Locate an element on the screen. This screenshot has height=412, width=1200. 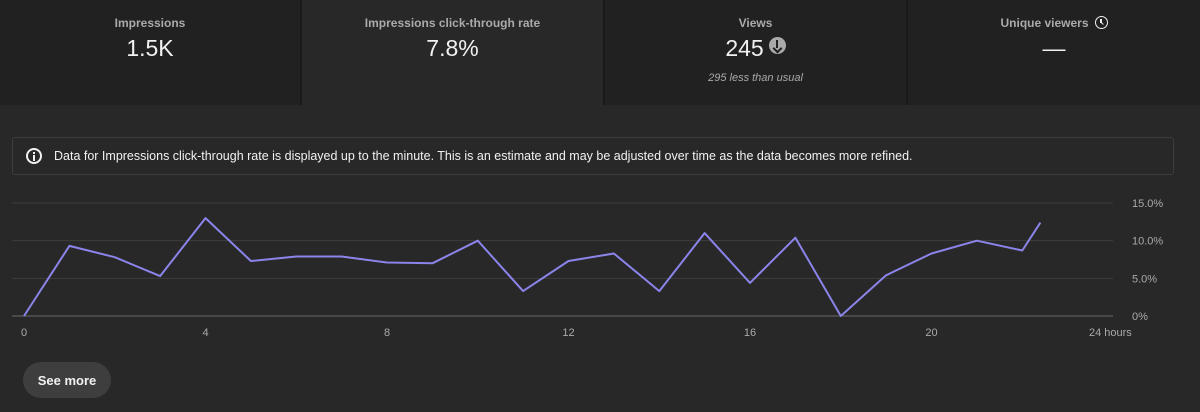
y-tick-label: 5.0% is located at coordinates (1144, 279).